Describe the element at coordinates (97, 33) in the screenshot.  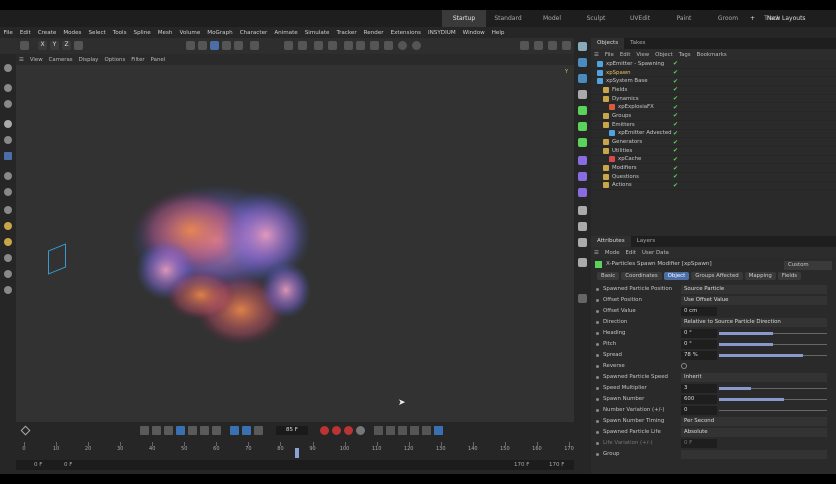
I see `menu-select: Select` at that location.